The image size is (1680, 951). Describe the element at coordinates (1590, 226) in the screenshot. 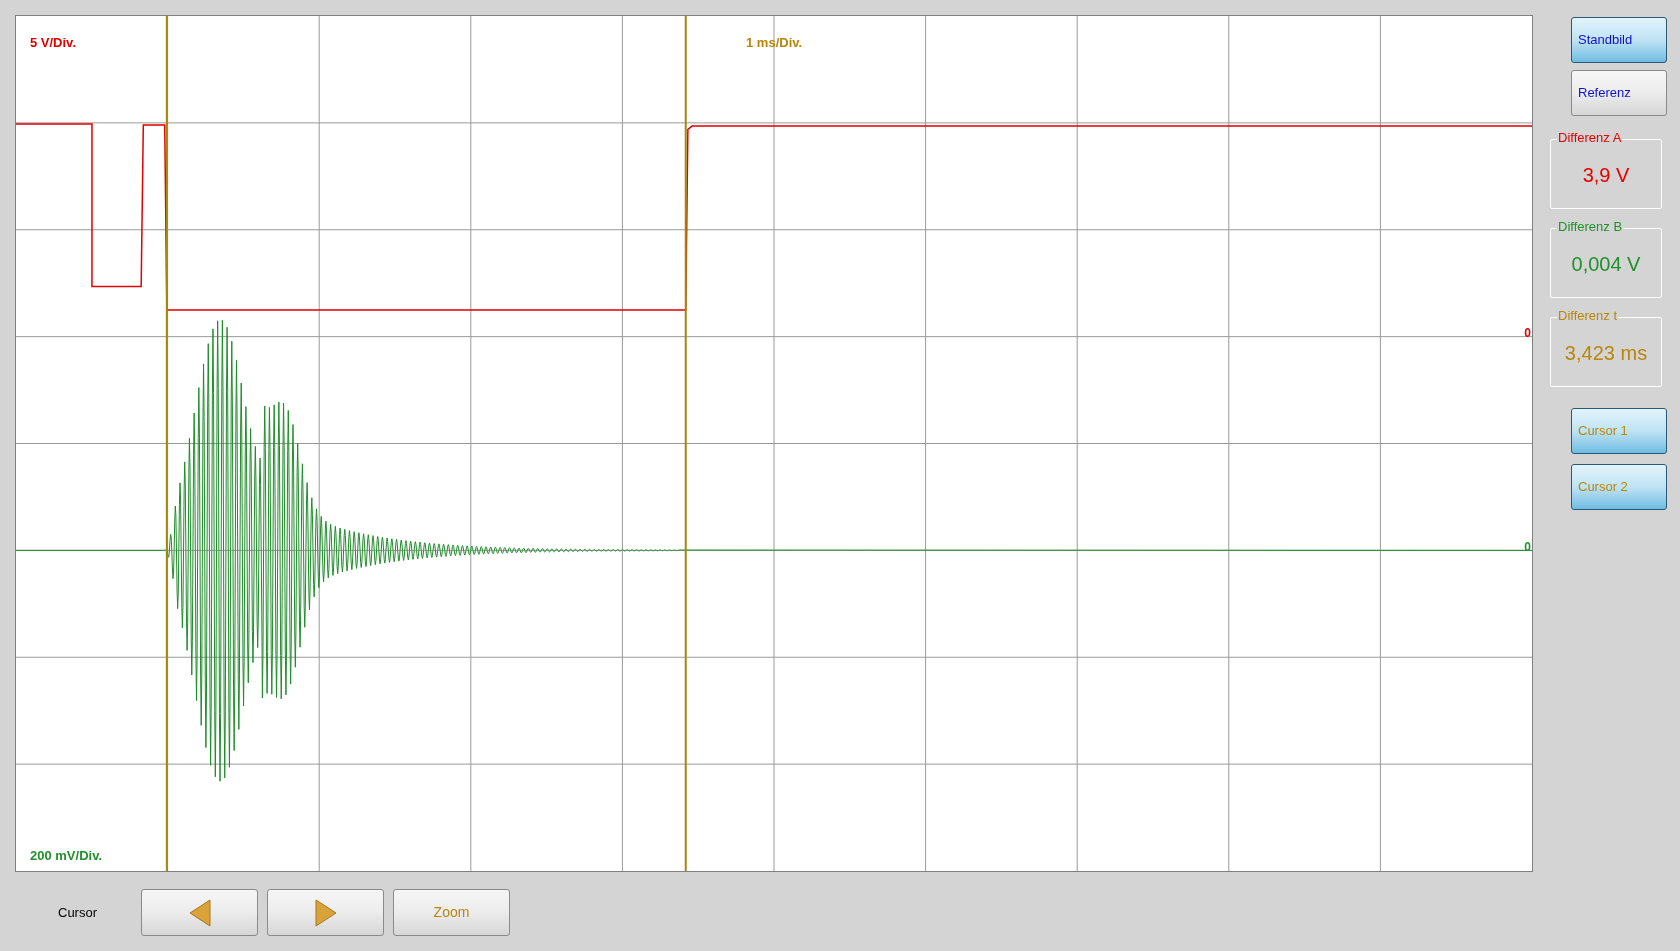

I see `readout-label: Differenz B` at that location.